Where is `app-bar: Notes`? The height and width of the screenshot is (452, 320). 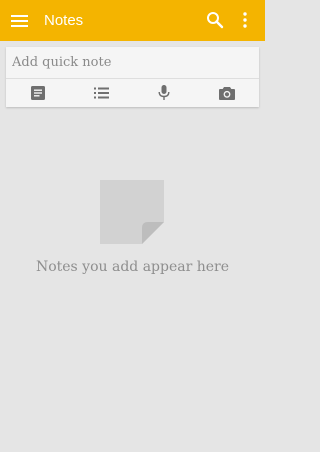 app-bar: Notes is located at coordinates (132, 20).